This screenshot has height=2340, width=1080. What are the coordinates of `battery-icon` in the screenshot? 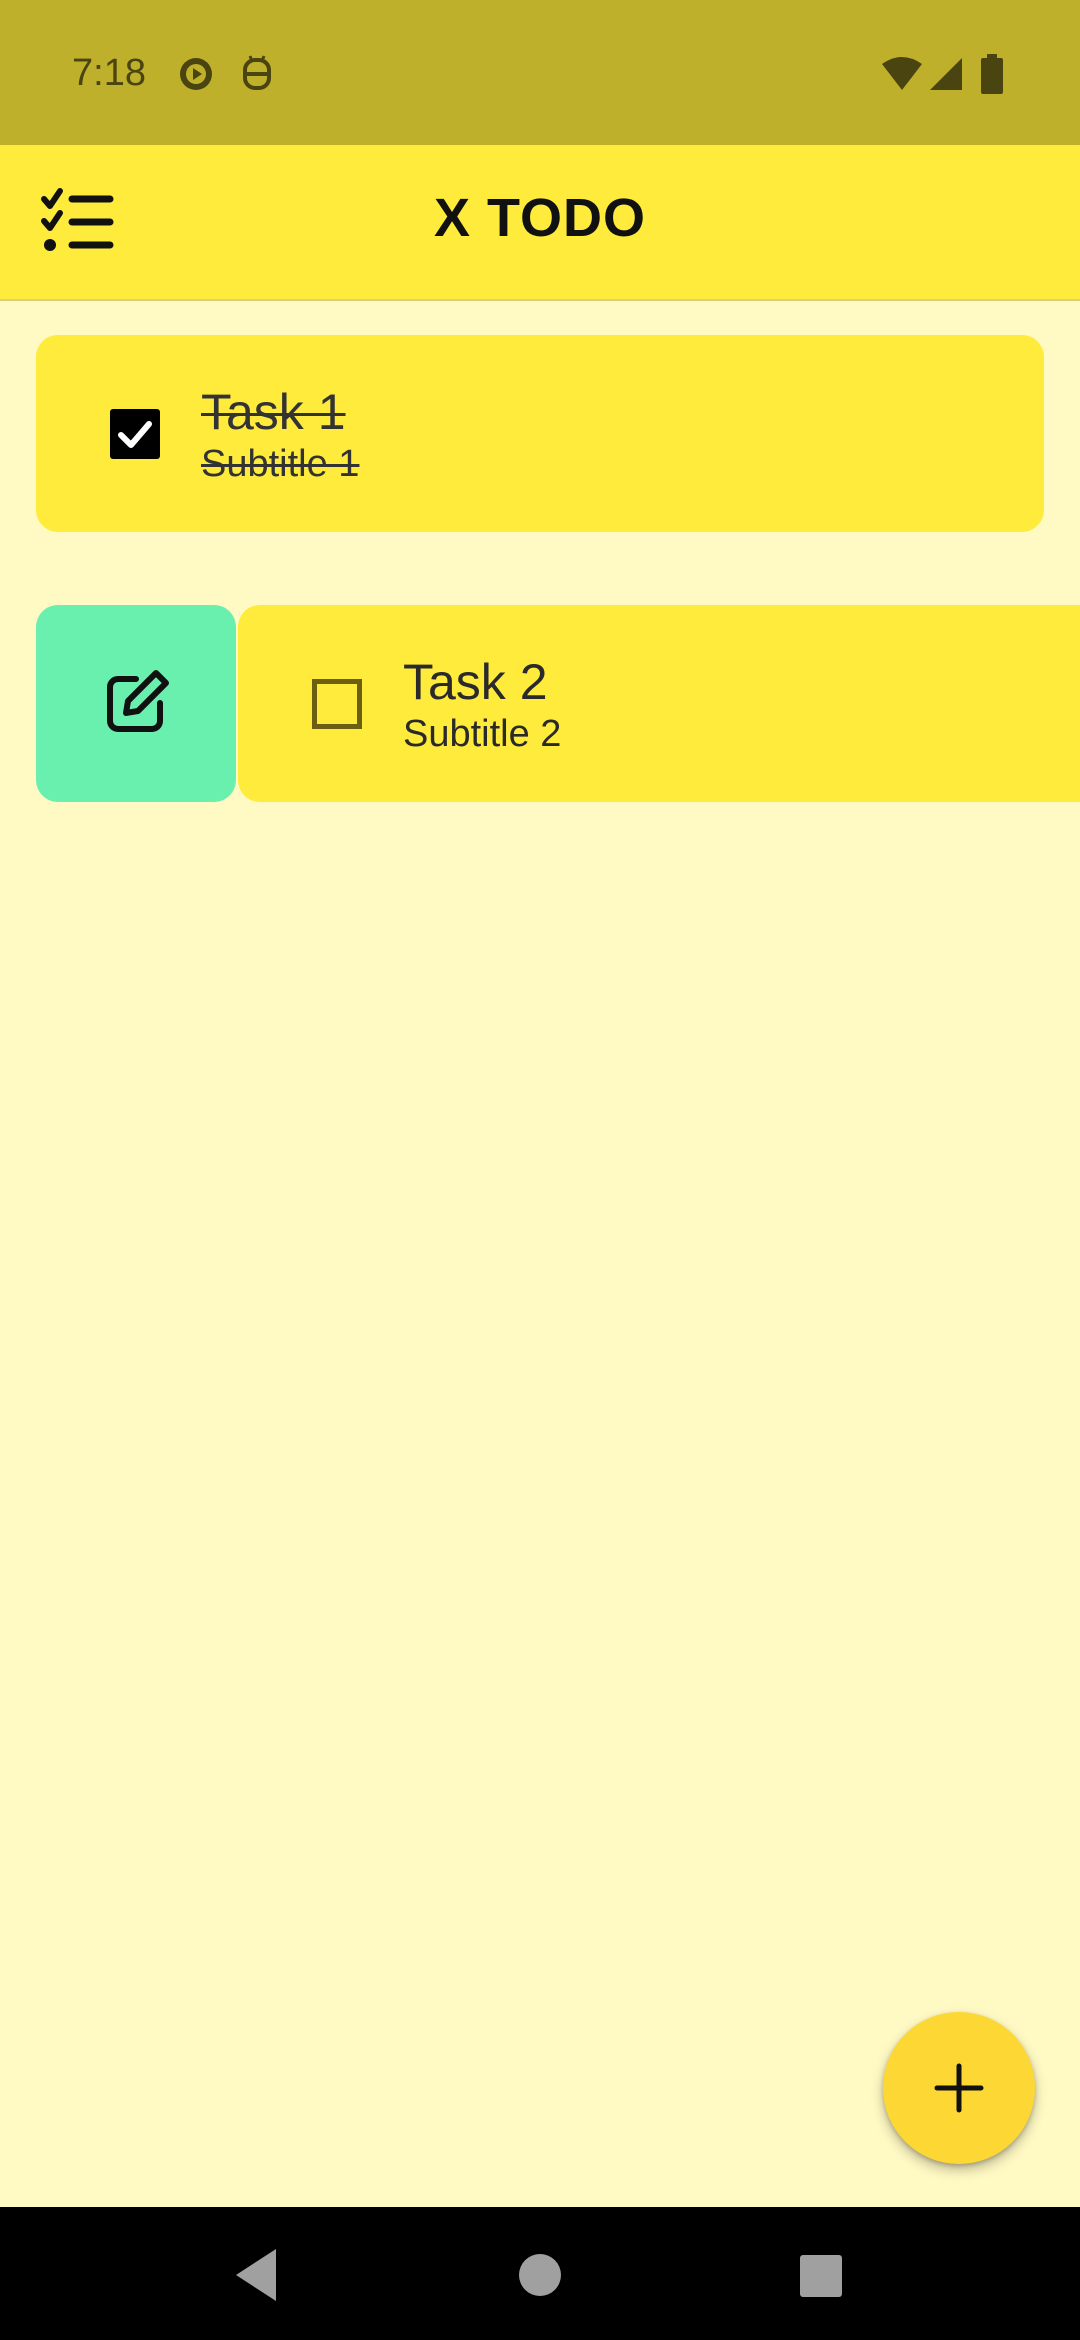 It's located at (992, 76).